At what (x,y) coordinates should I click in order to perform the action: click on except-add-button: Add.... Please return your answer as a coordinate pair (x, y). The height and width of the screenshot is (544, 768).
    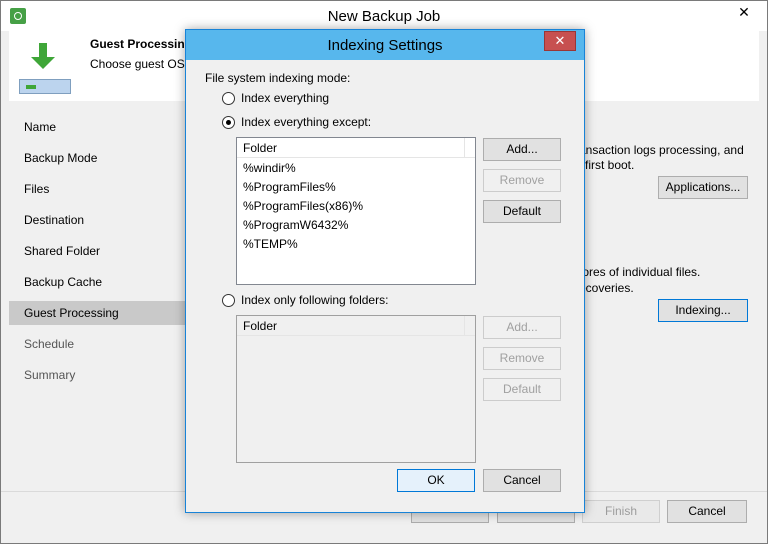
    Looking at the image, I should click on (522, 149).